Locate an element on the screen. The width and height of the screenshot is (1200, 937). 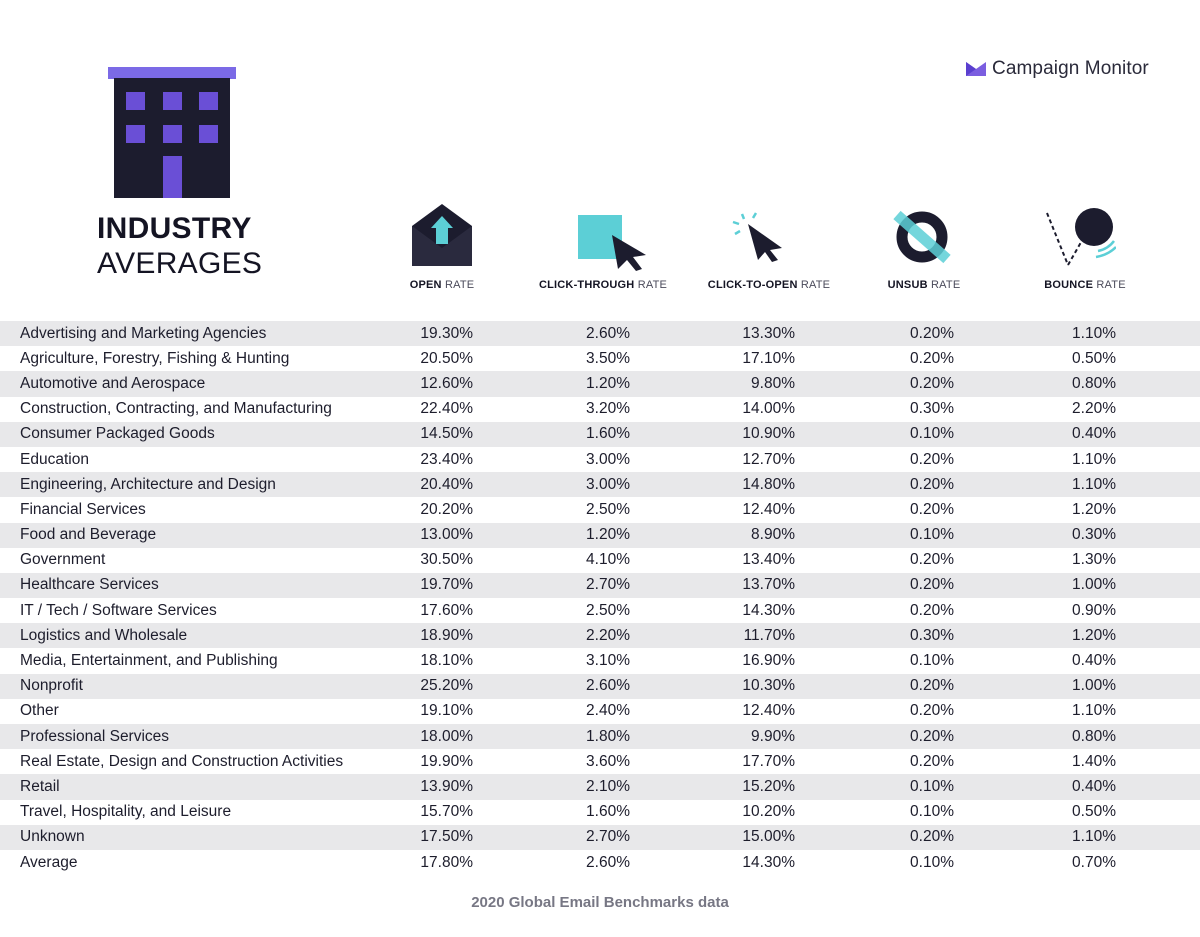
click-to-open-rate-cell: 10.90% is located at coordinates (768, 434).